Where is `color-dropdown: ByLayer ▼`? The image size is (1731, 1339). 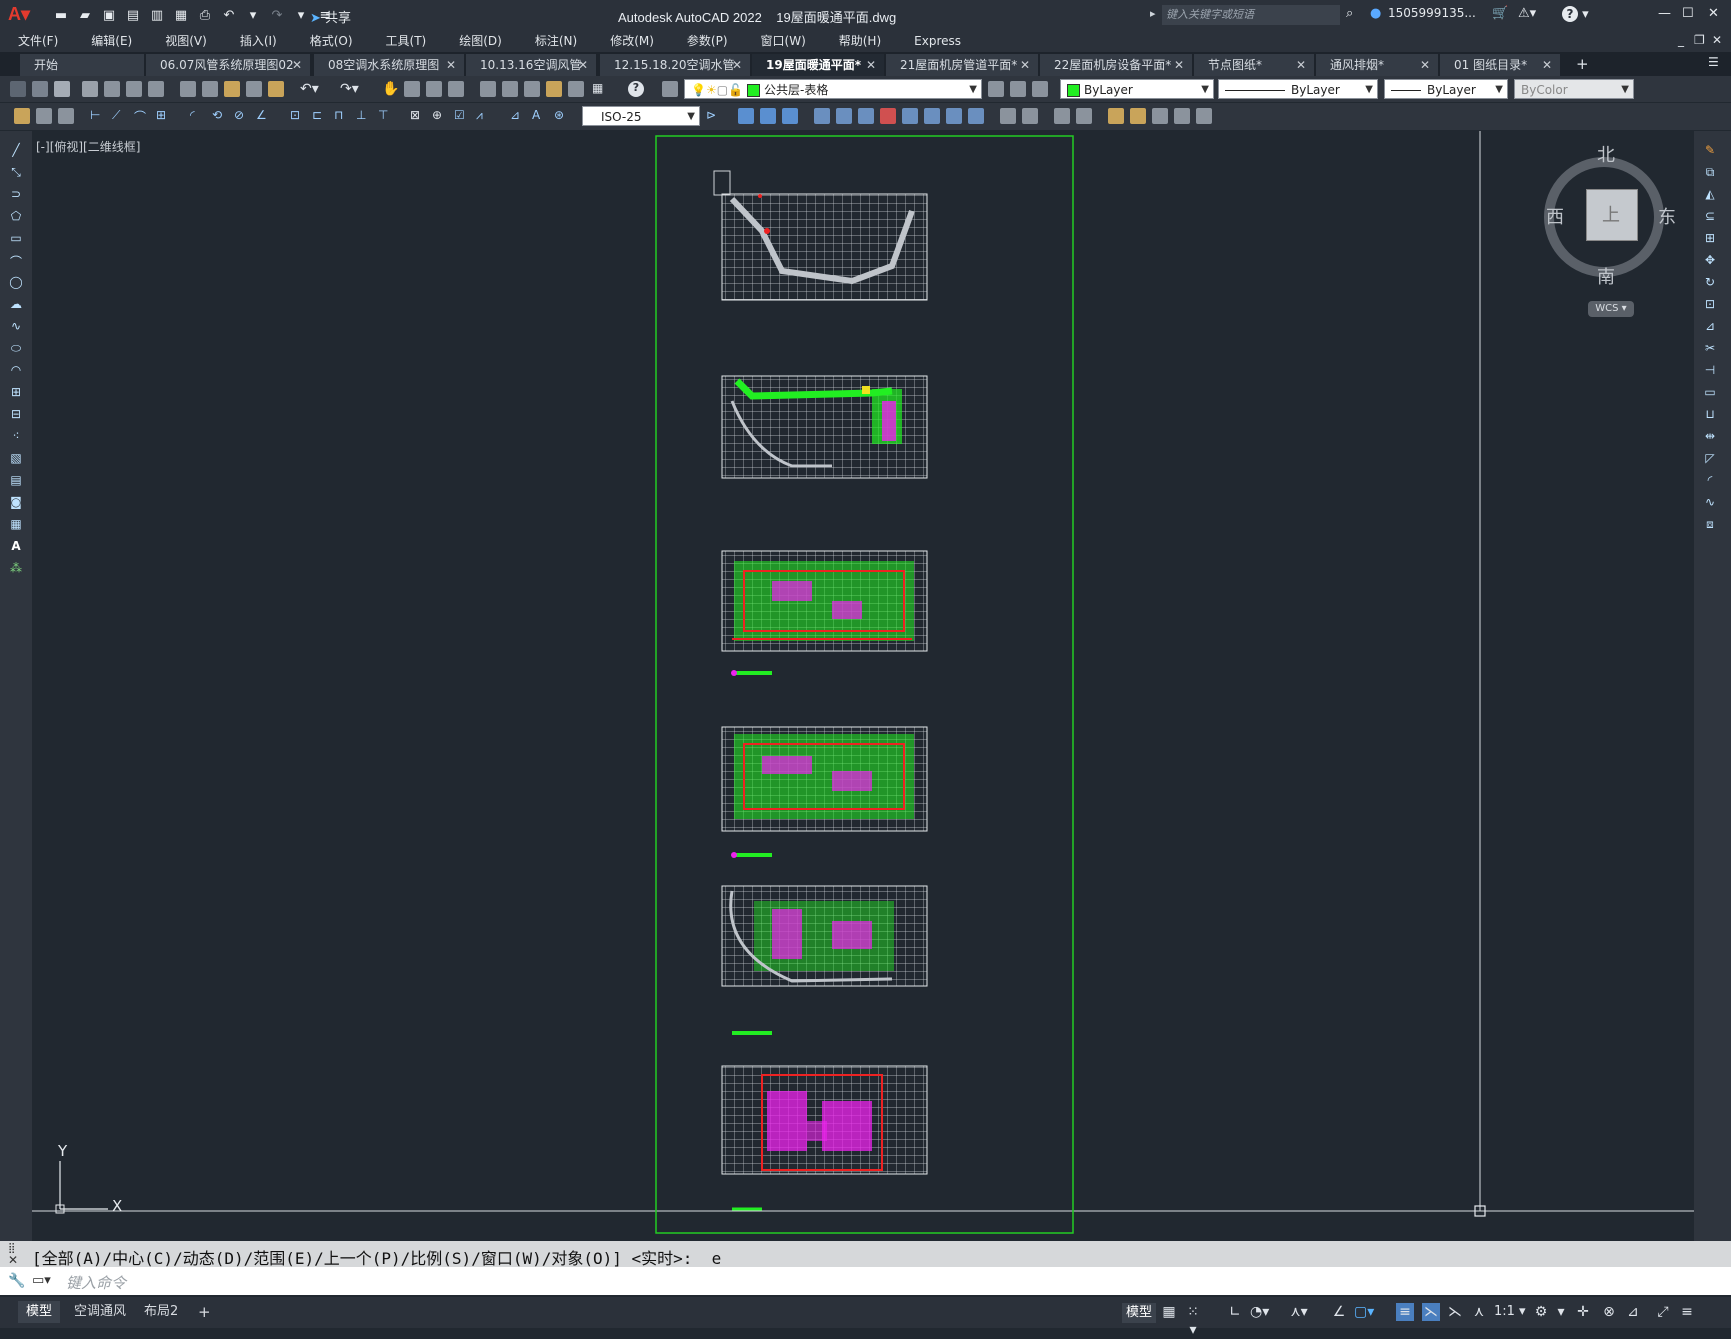 color-dropdown: ByLayer ▼ is located at coordinates (1137, 89).